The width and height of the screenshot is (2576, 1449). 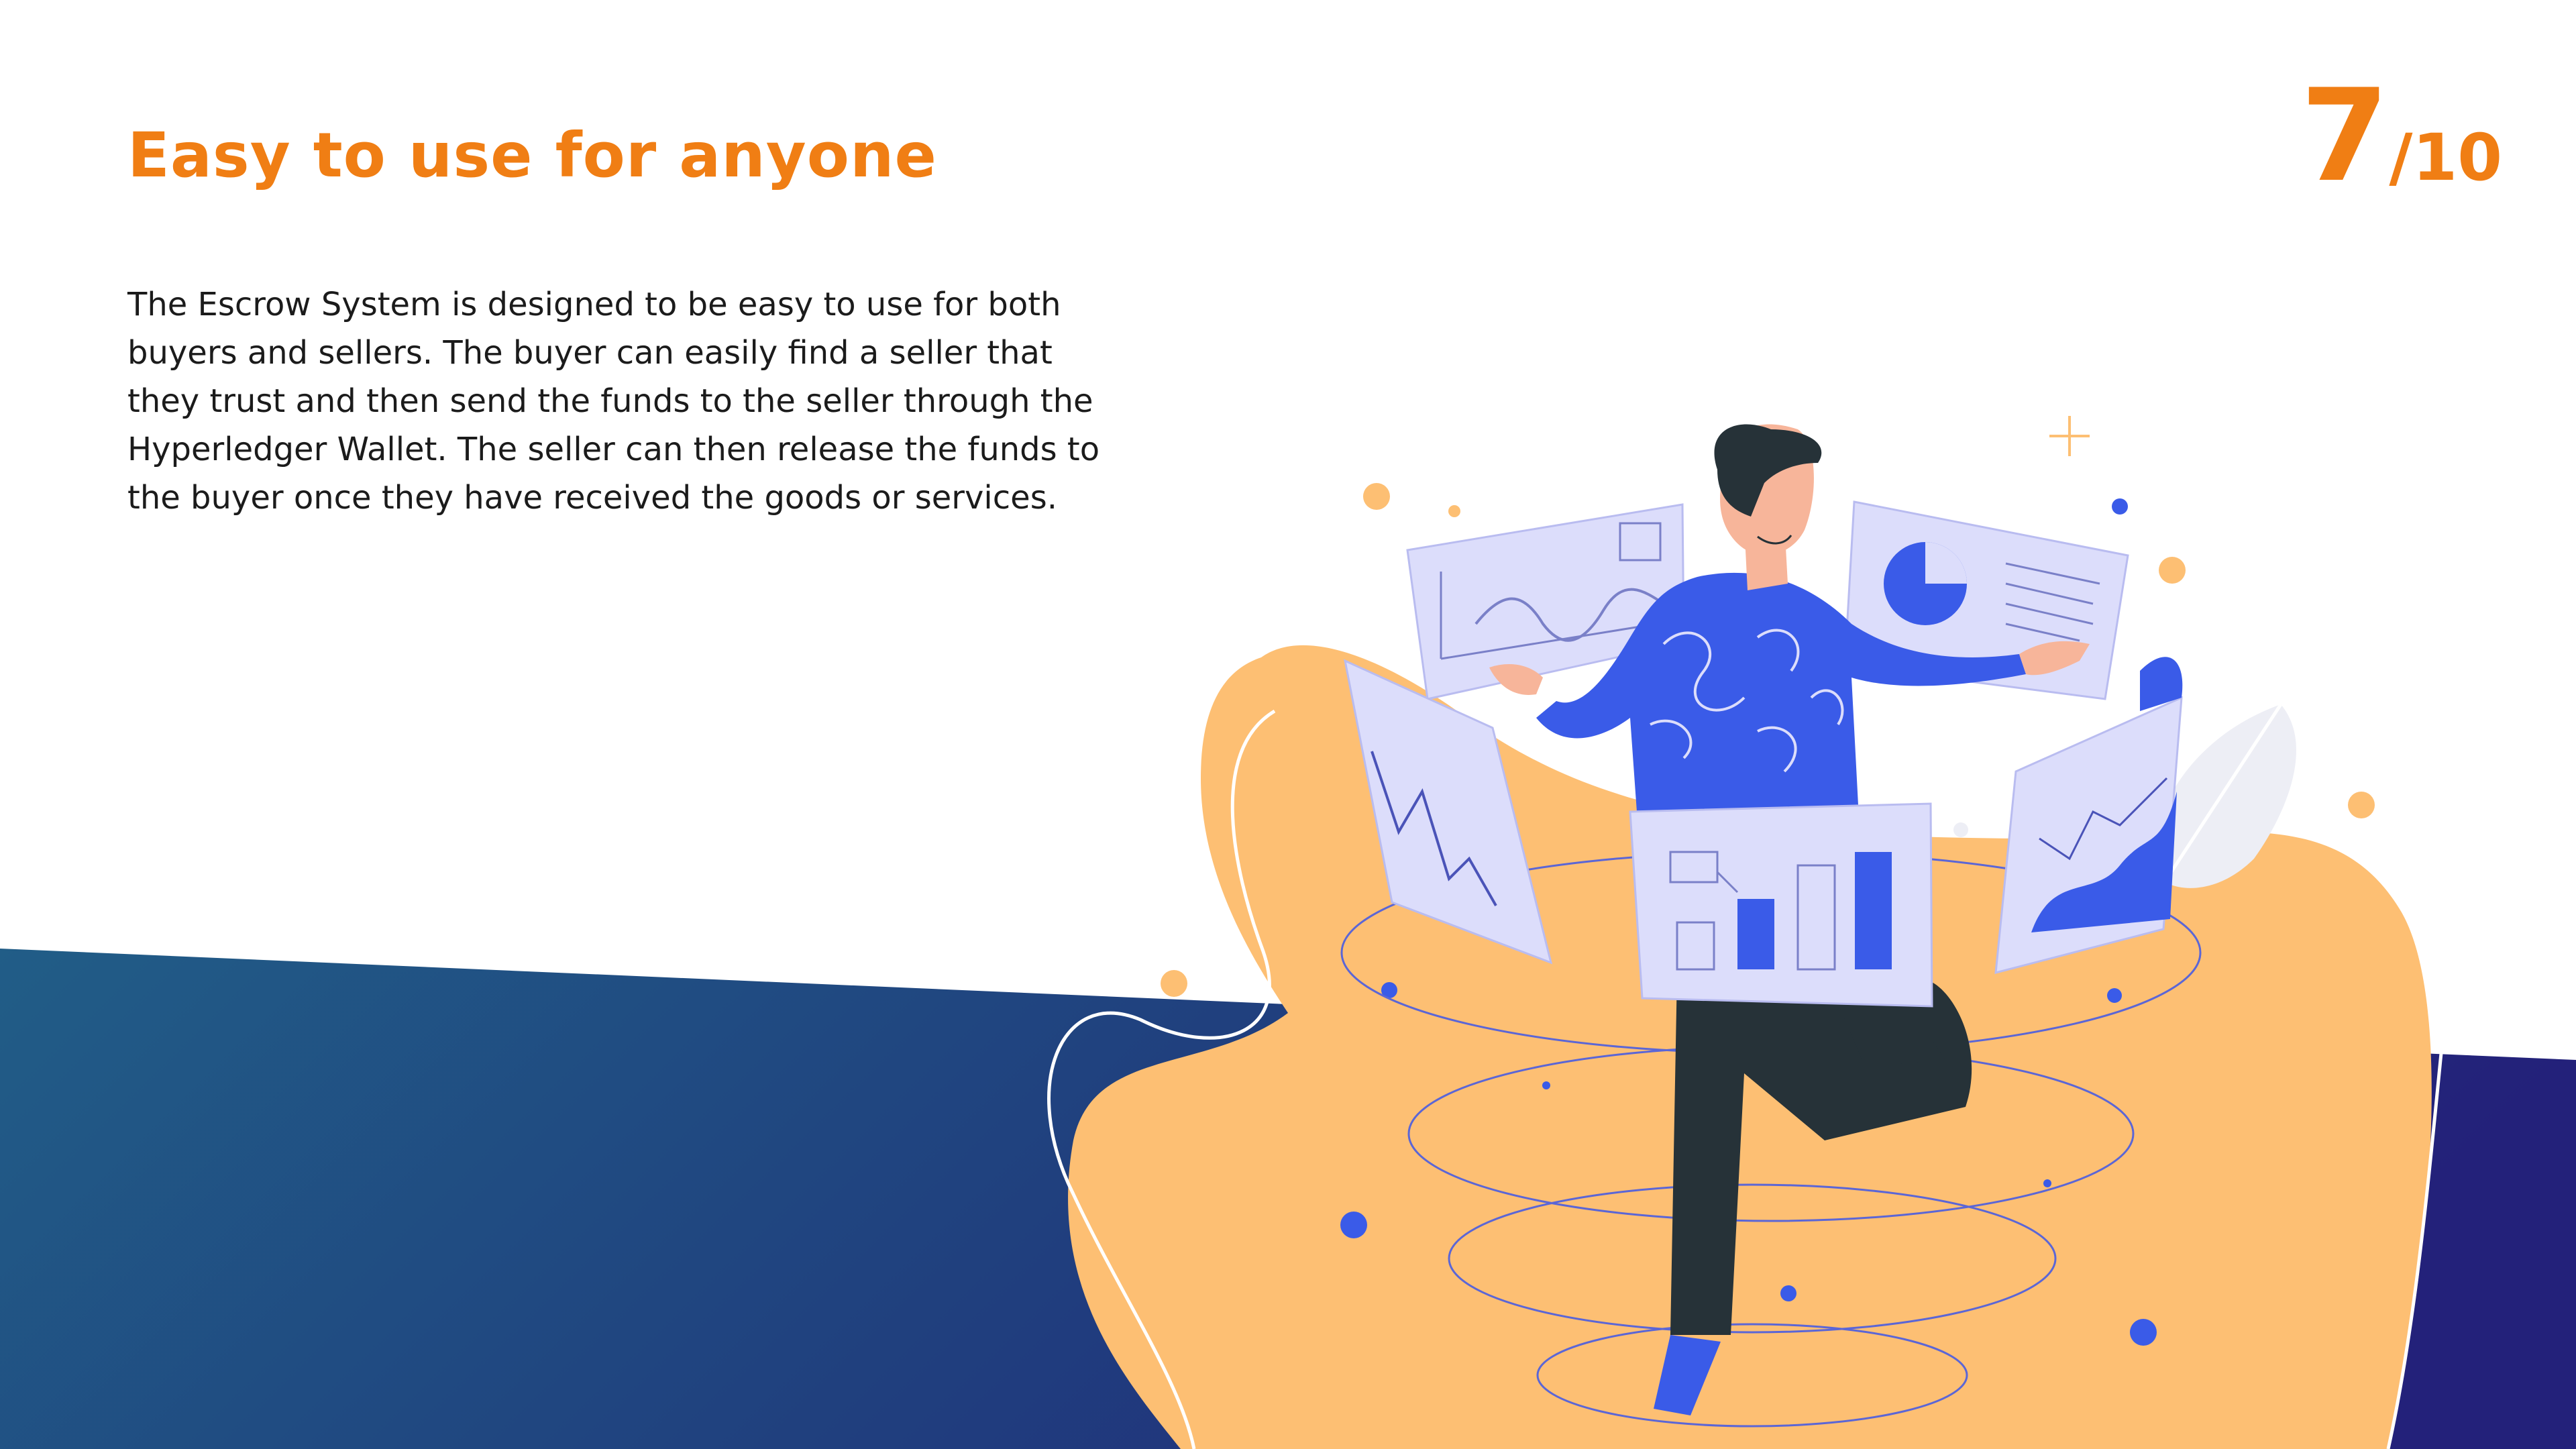 I want to click on area-chart-panel-icon, so click(x=2088, y=815).